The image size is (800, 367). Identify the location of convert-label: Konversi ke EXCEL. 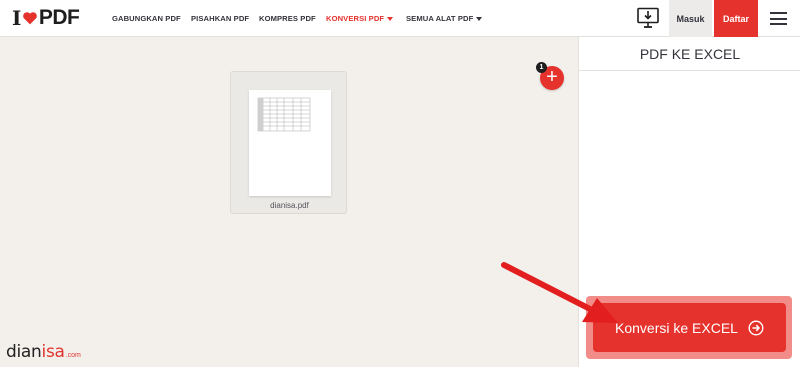
(676, 327).